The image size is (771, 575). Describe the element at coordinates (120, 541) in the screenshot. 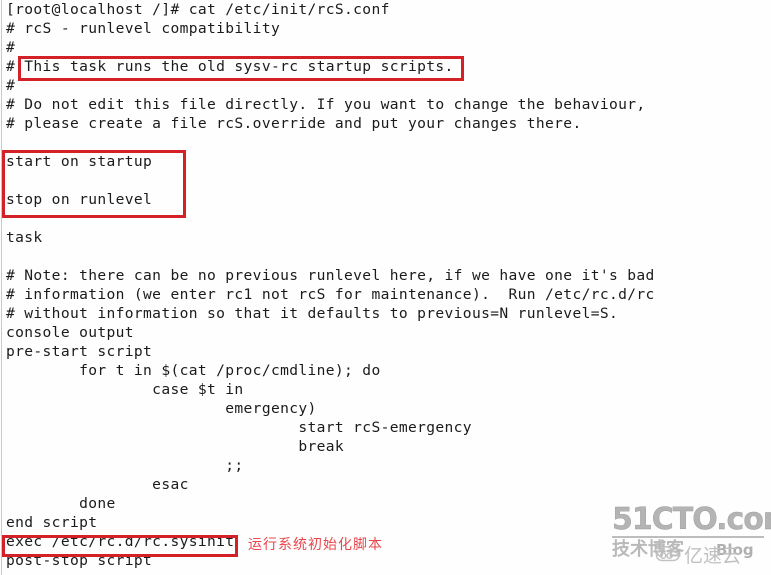

I see `terminal-line-28: exec /etc/rc.d/rc.sysinit` at that location.